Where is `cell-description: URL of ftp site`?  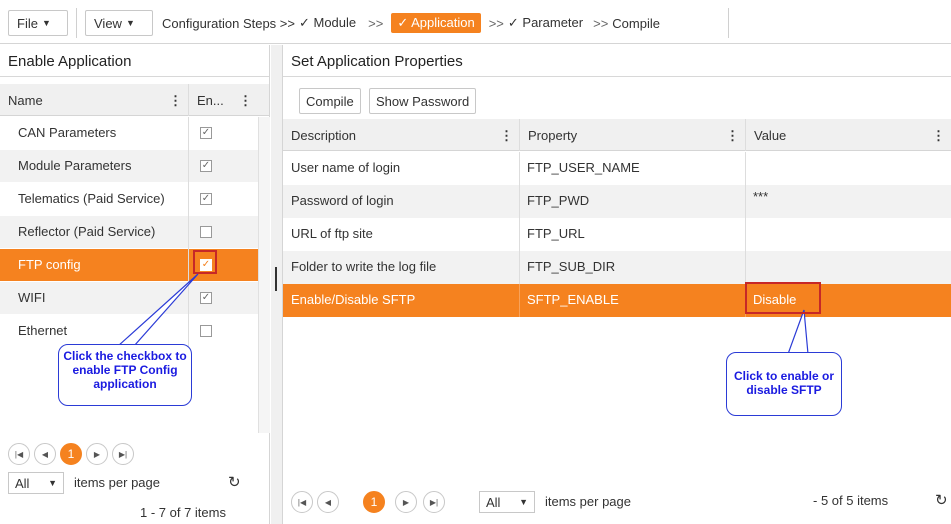
cell-description: URL of ftp site is located at coordinates (332, 233).